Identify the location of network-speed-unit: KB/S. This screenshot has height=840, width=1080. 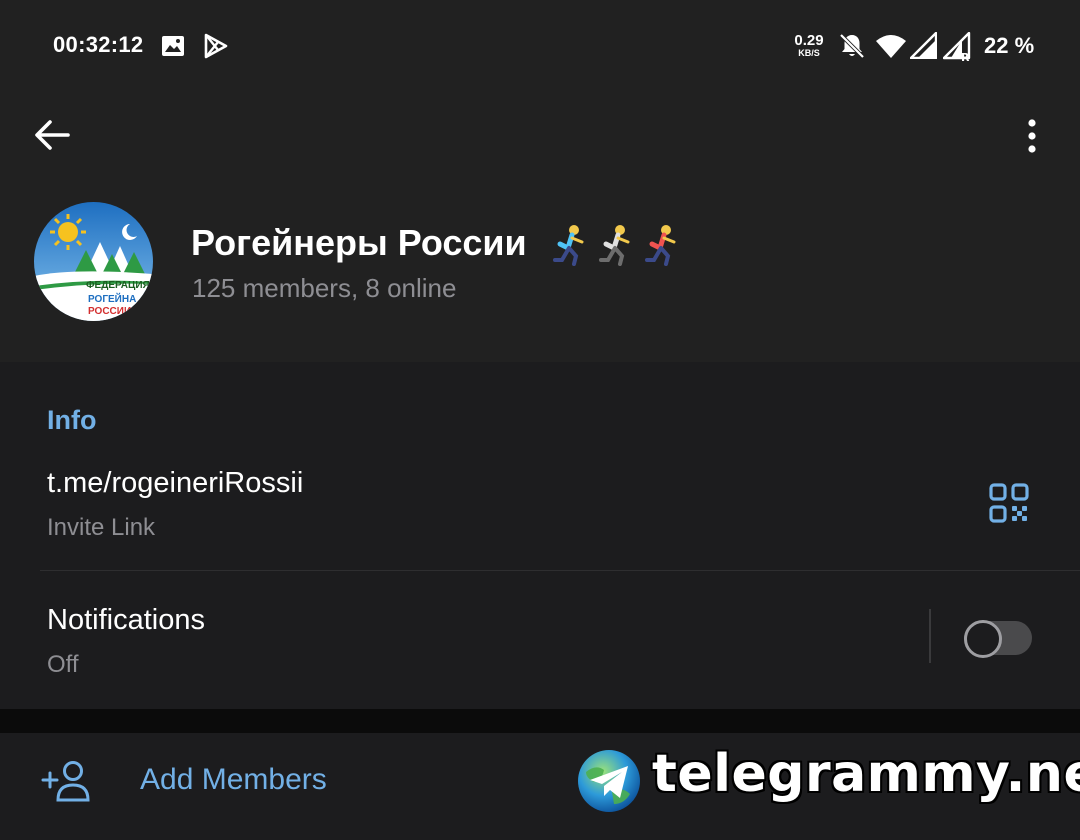
(809, 53).